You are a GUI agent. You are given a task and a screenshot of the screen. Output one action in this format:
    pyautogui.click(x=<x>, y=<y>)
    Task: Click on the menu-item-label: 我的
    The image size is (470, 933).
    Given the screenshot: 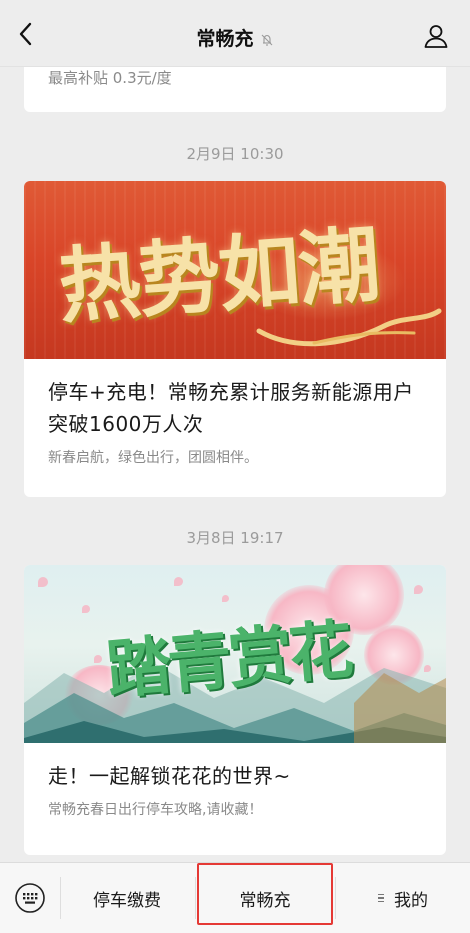 What is the action you would take?
    pyautogui.click(x=411, y=900)
    